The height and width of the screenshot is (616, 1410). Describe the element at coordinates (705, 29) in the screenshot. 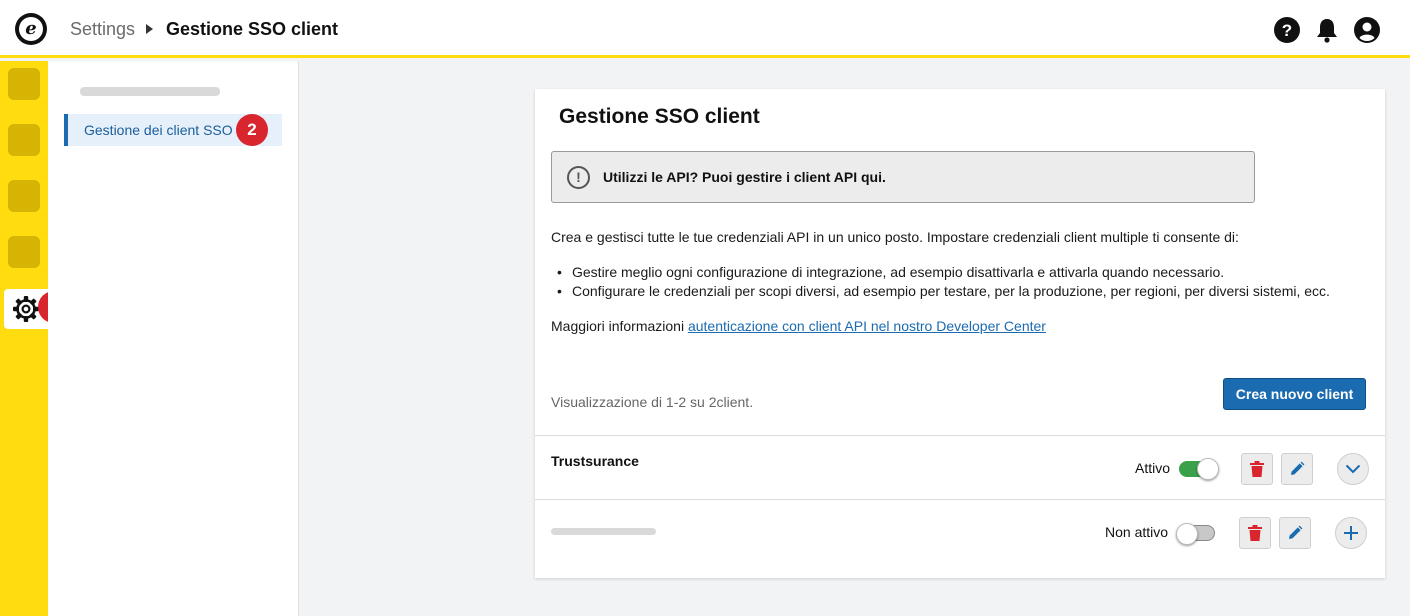

I see `top-header: e Settings Gestione SSO client ?` at that location.